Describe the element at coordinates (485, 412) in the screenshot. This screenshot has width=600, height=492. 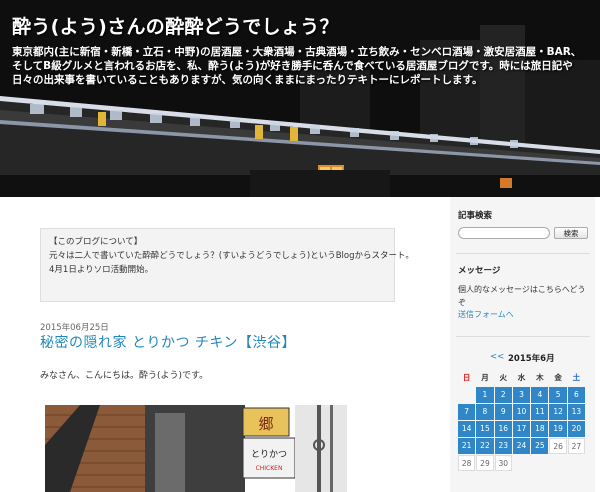
I see `calendar-day: 8` at that location.